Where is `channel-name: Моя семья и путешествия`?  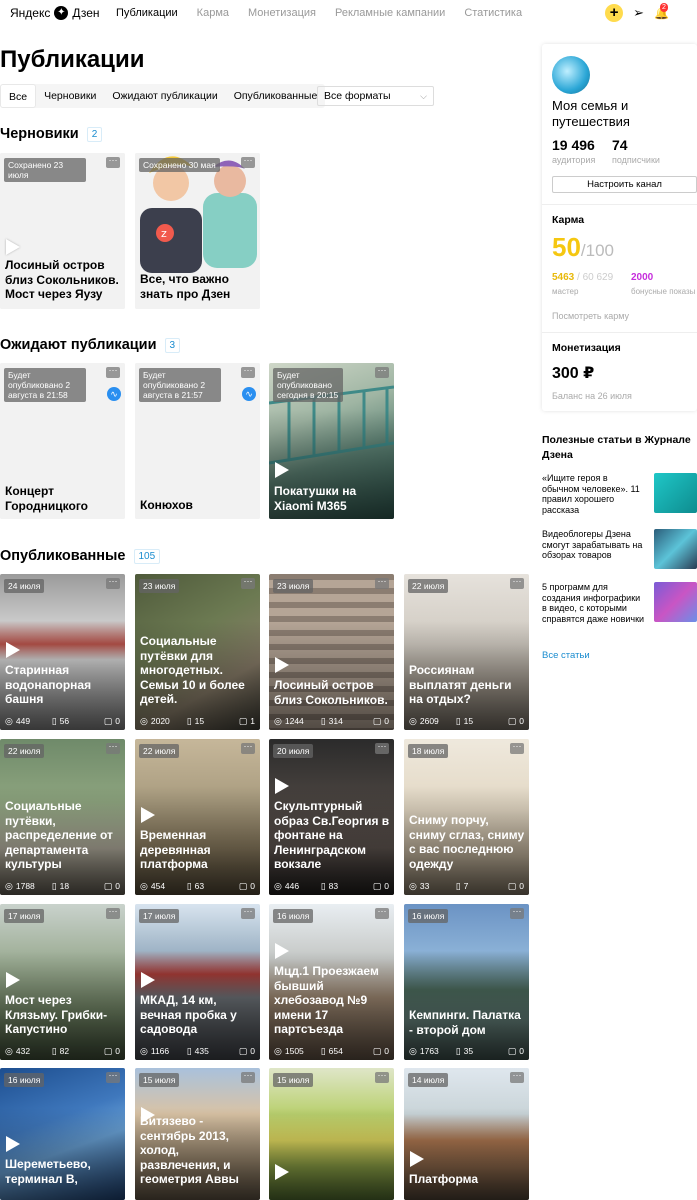 channel-name: Моя семья и путешествия is located at coordinates (619, 114).